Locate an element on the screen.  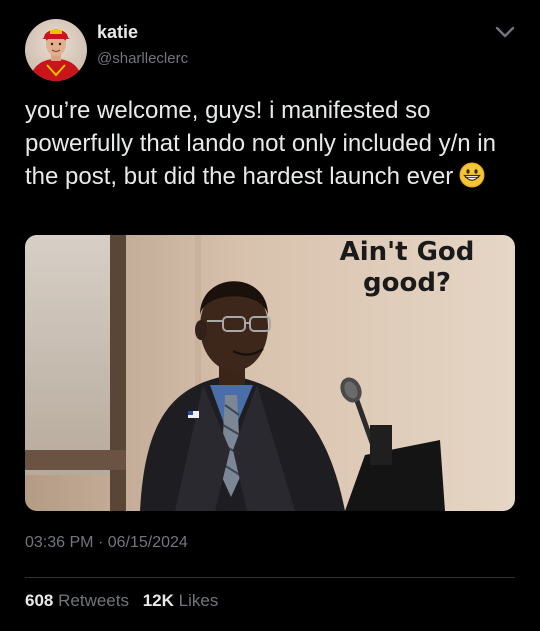
divider is located at coordinates (270, 577).